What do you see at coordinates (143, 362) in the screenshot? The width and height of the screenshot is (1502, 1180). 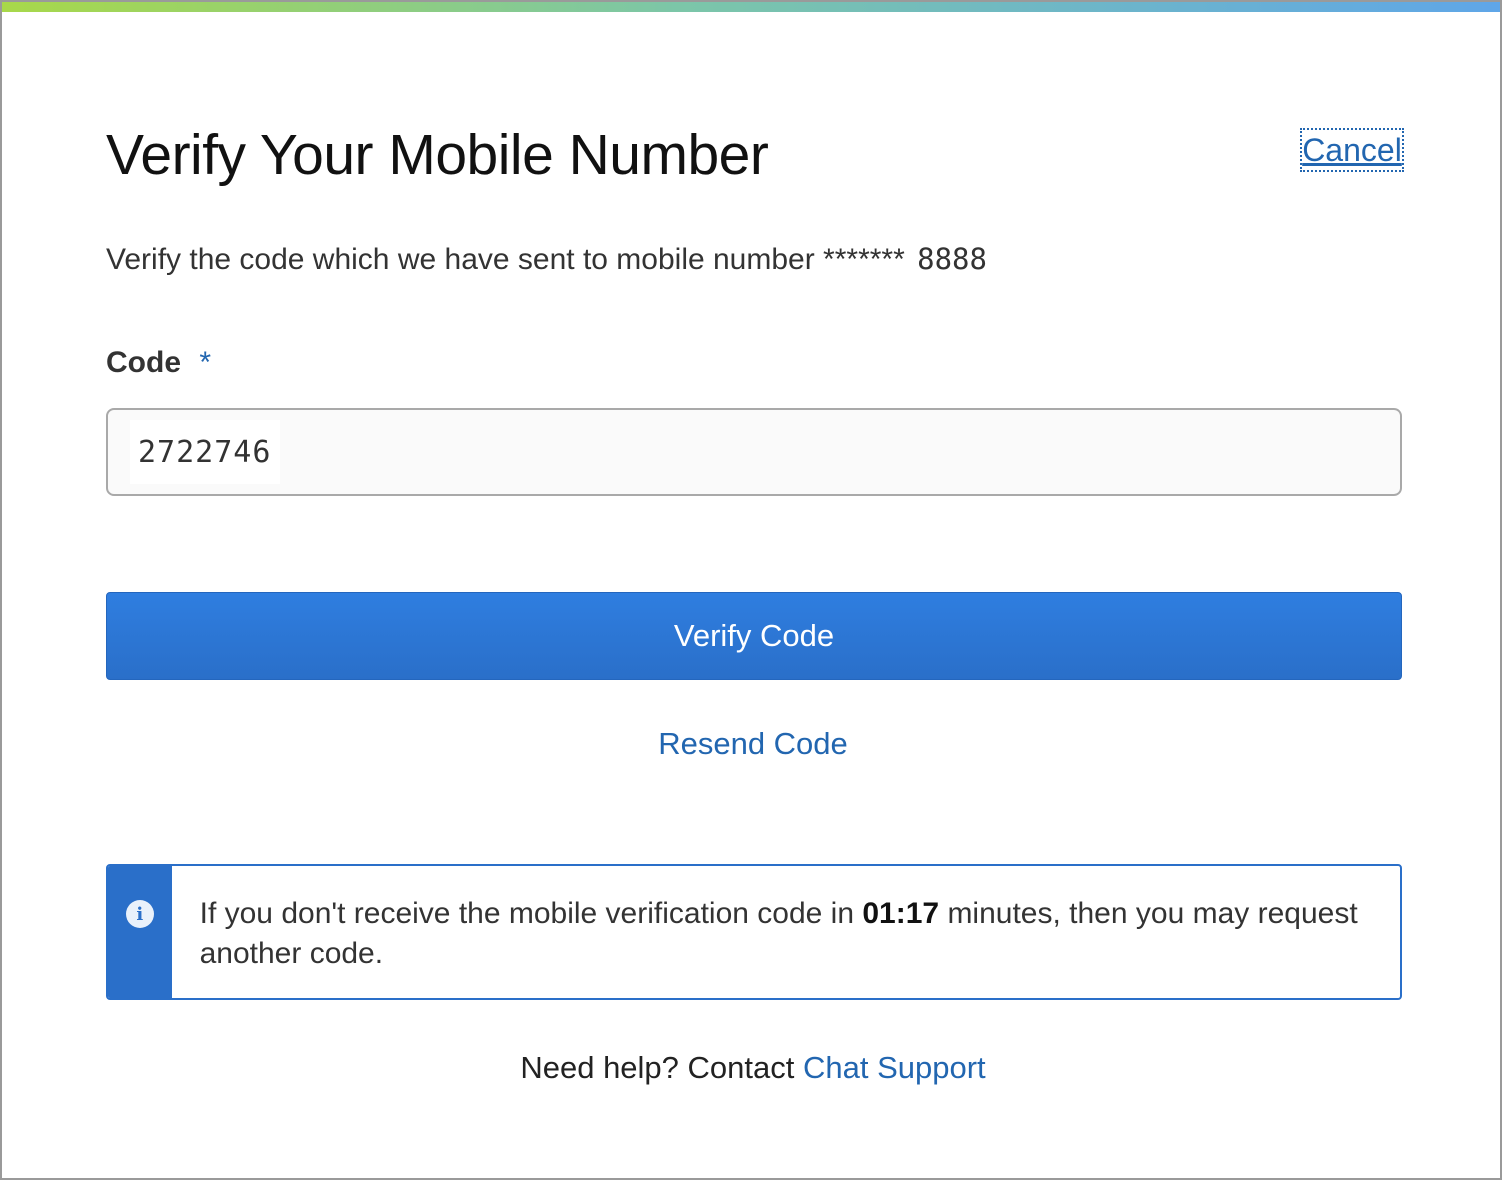 I see `code-label-text: Code` at bounding box center [143, 362].